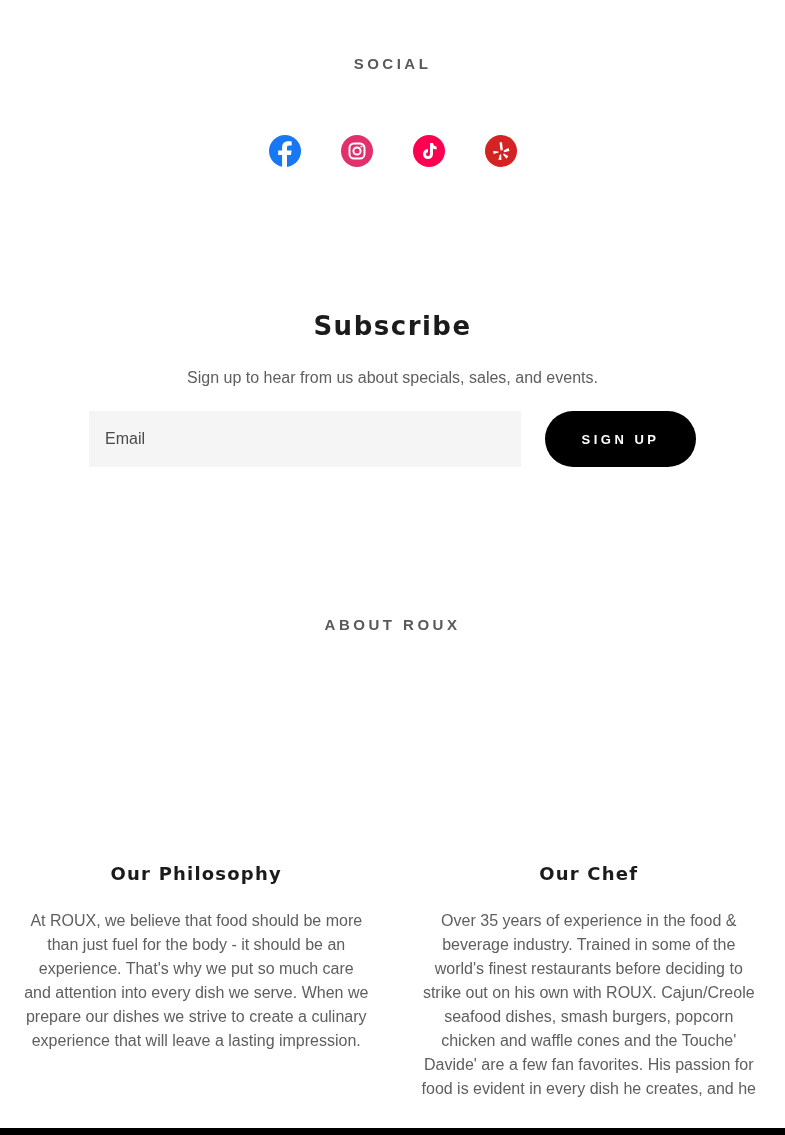  I want to click on camera-icon, so click(356, 151).